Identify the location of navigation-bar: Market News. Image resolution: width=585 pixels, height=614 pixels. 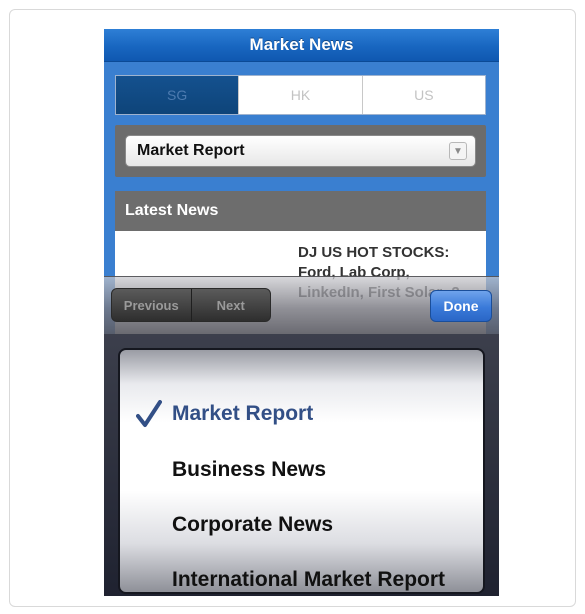
(301, 45).